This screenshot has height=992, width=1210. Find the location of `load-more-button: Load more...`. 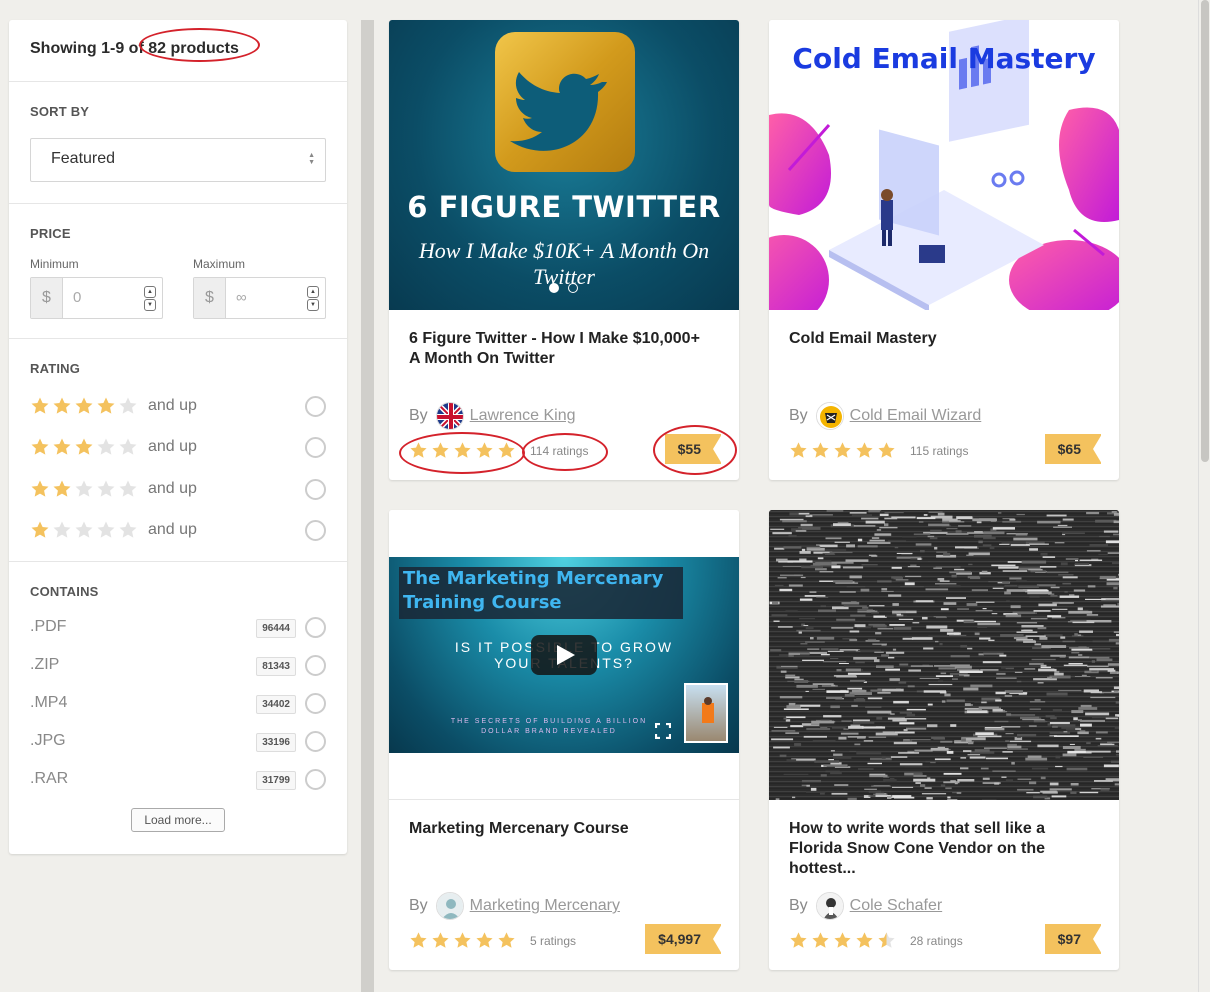

load-more-button: Load more... is located at coordinates (178, 820).